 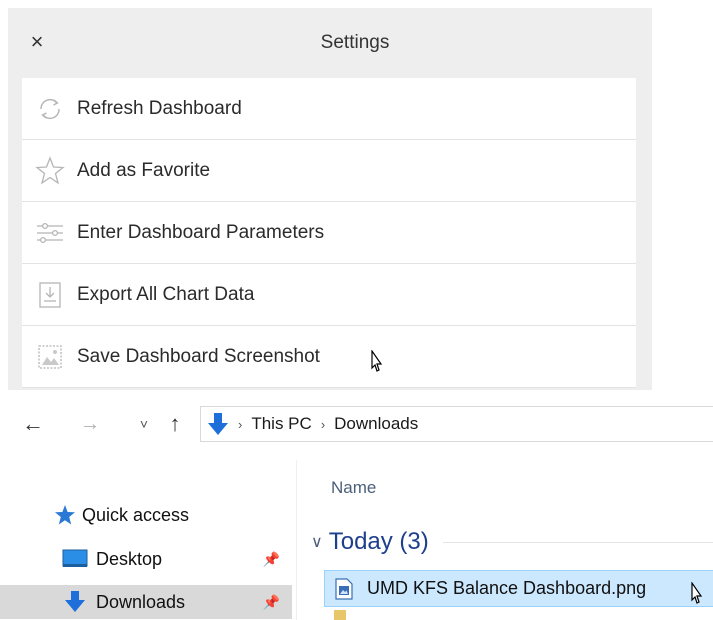 I want to click on breadcrumb-downloads: Downloads, so click(x=376, y=424).